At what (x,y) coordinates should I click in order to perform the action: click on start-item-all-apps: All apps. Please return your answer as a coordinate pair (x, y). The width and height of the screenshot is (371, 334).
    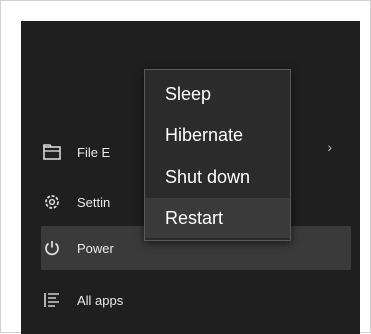
    Looking at the image, I should click on (190, 300).